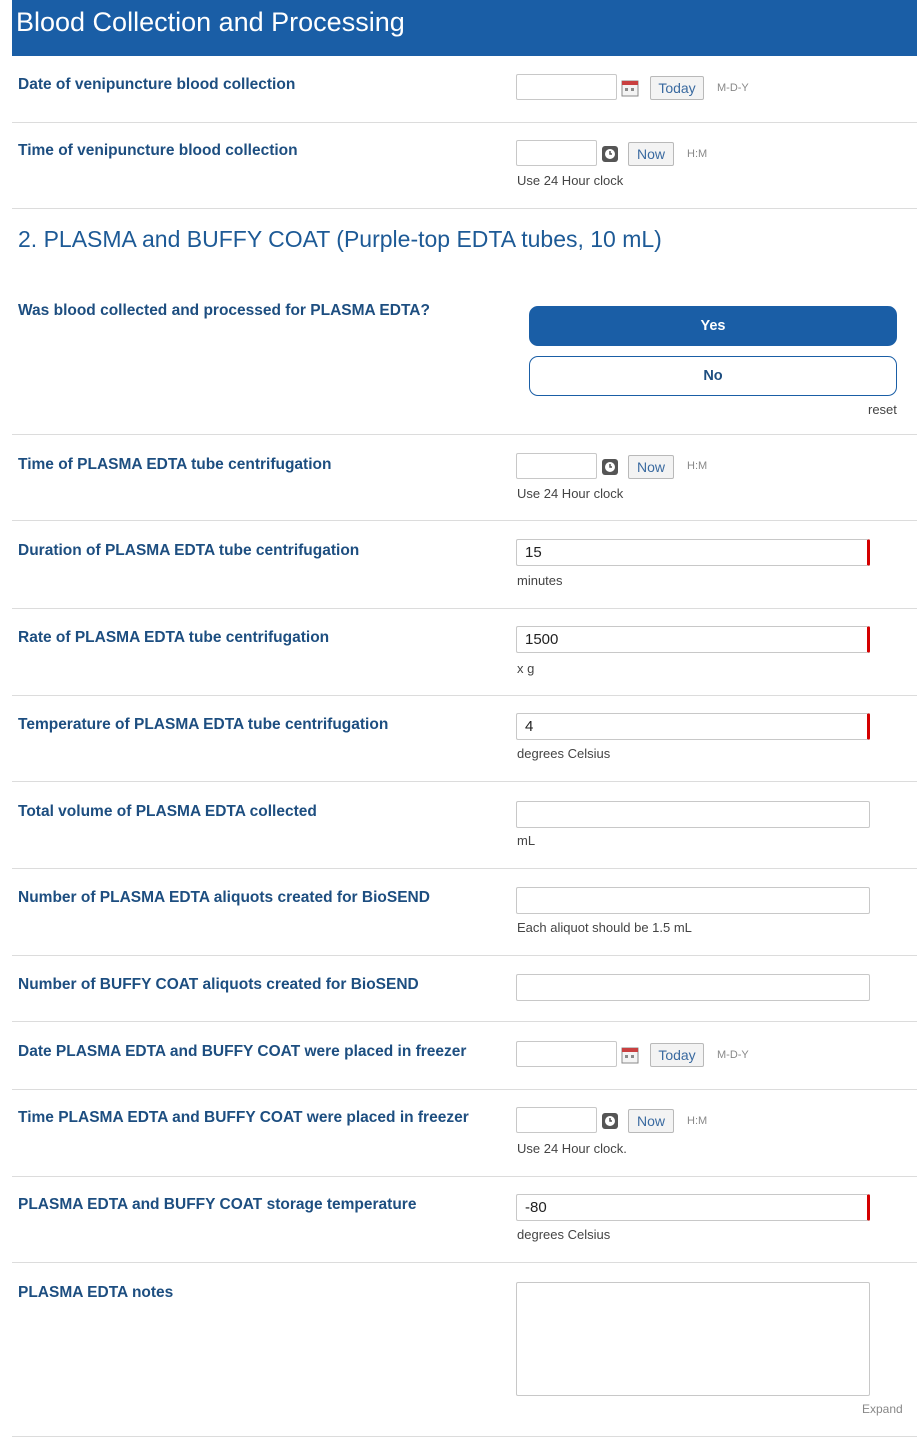 The image size is (917, 1440). What do you see at coordinates (713, 326) in the screenshot?
I see `yes-option: Yes` at bounding box center [713, 326].